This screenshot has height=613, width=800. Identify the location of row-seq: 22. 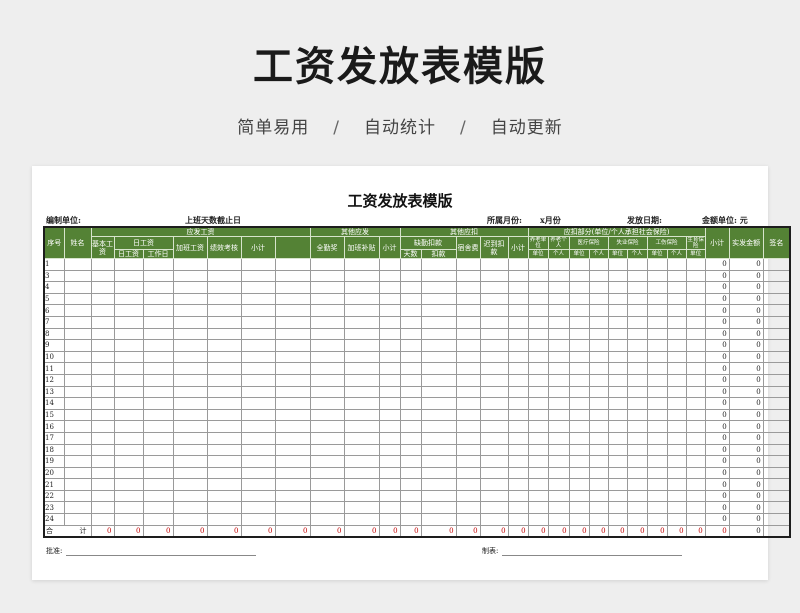
(54, 496).